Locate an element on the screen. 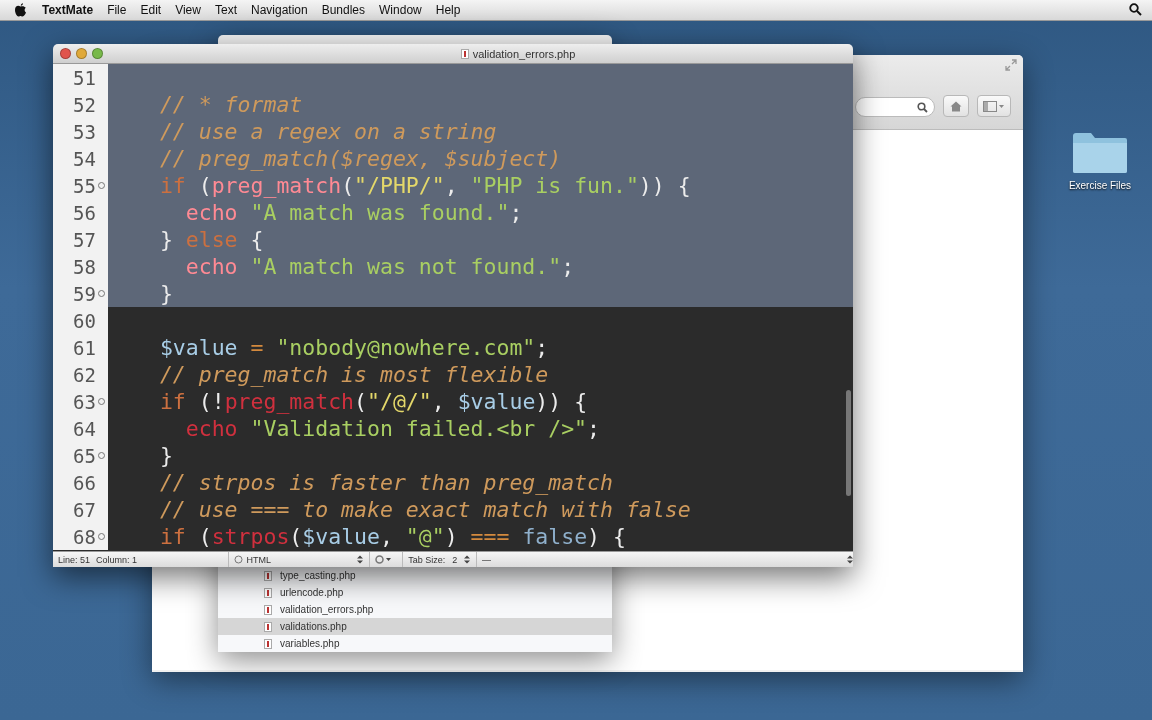  menu-item: Bundles is located at coordinates (343, 10).